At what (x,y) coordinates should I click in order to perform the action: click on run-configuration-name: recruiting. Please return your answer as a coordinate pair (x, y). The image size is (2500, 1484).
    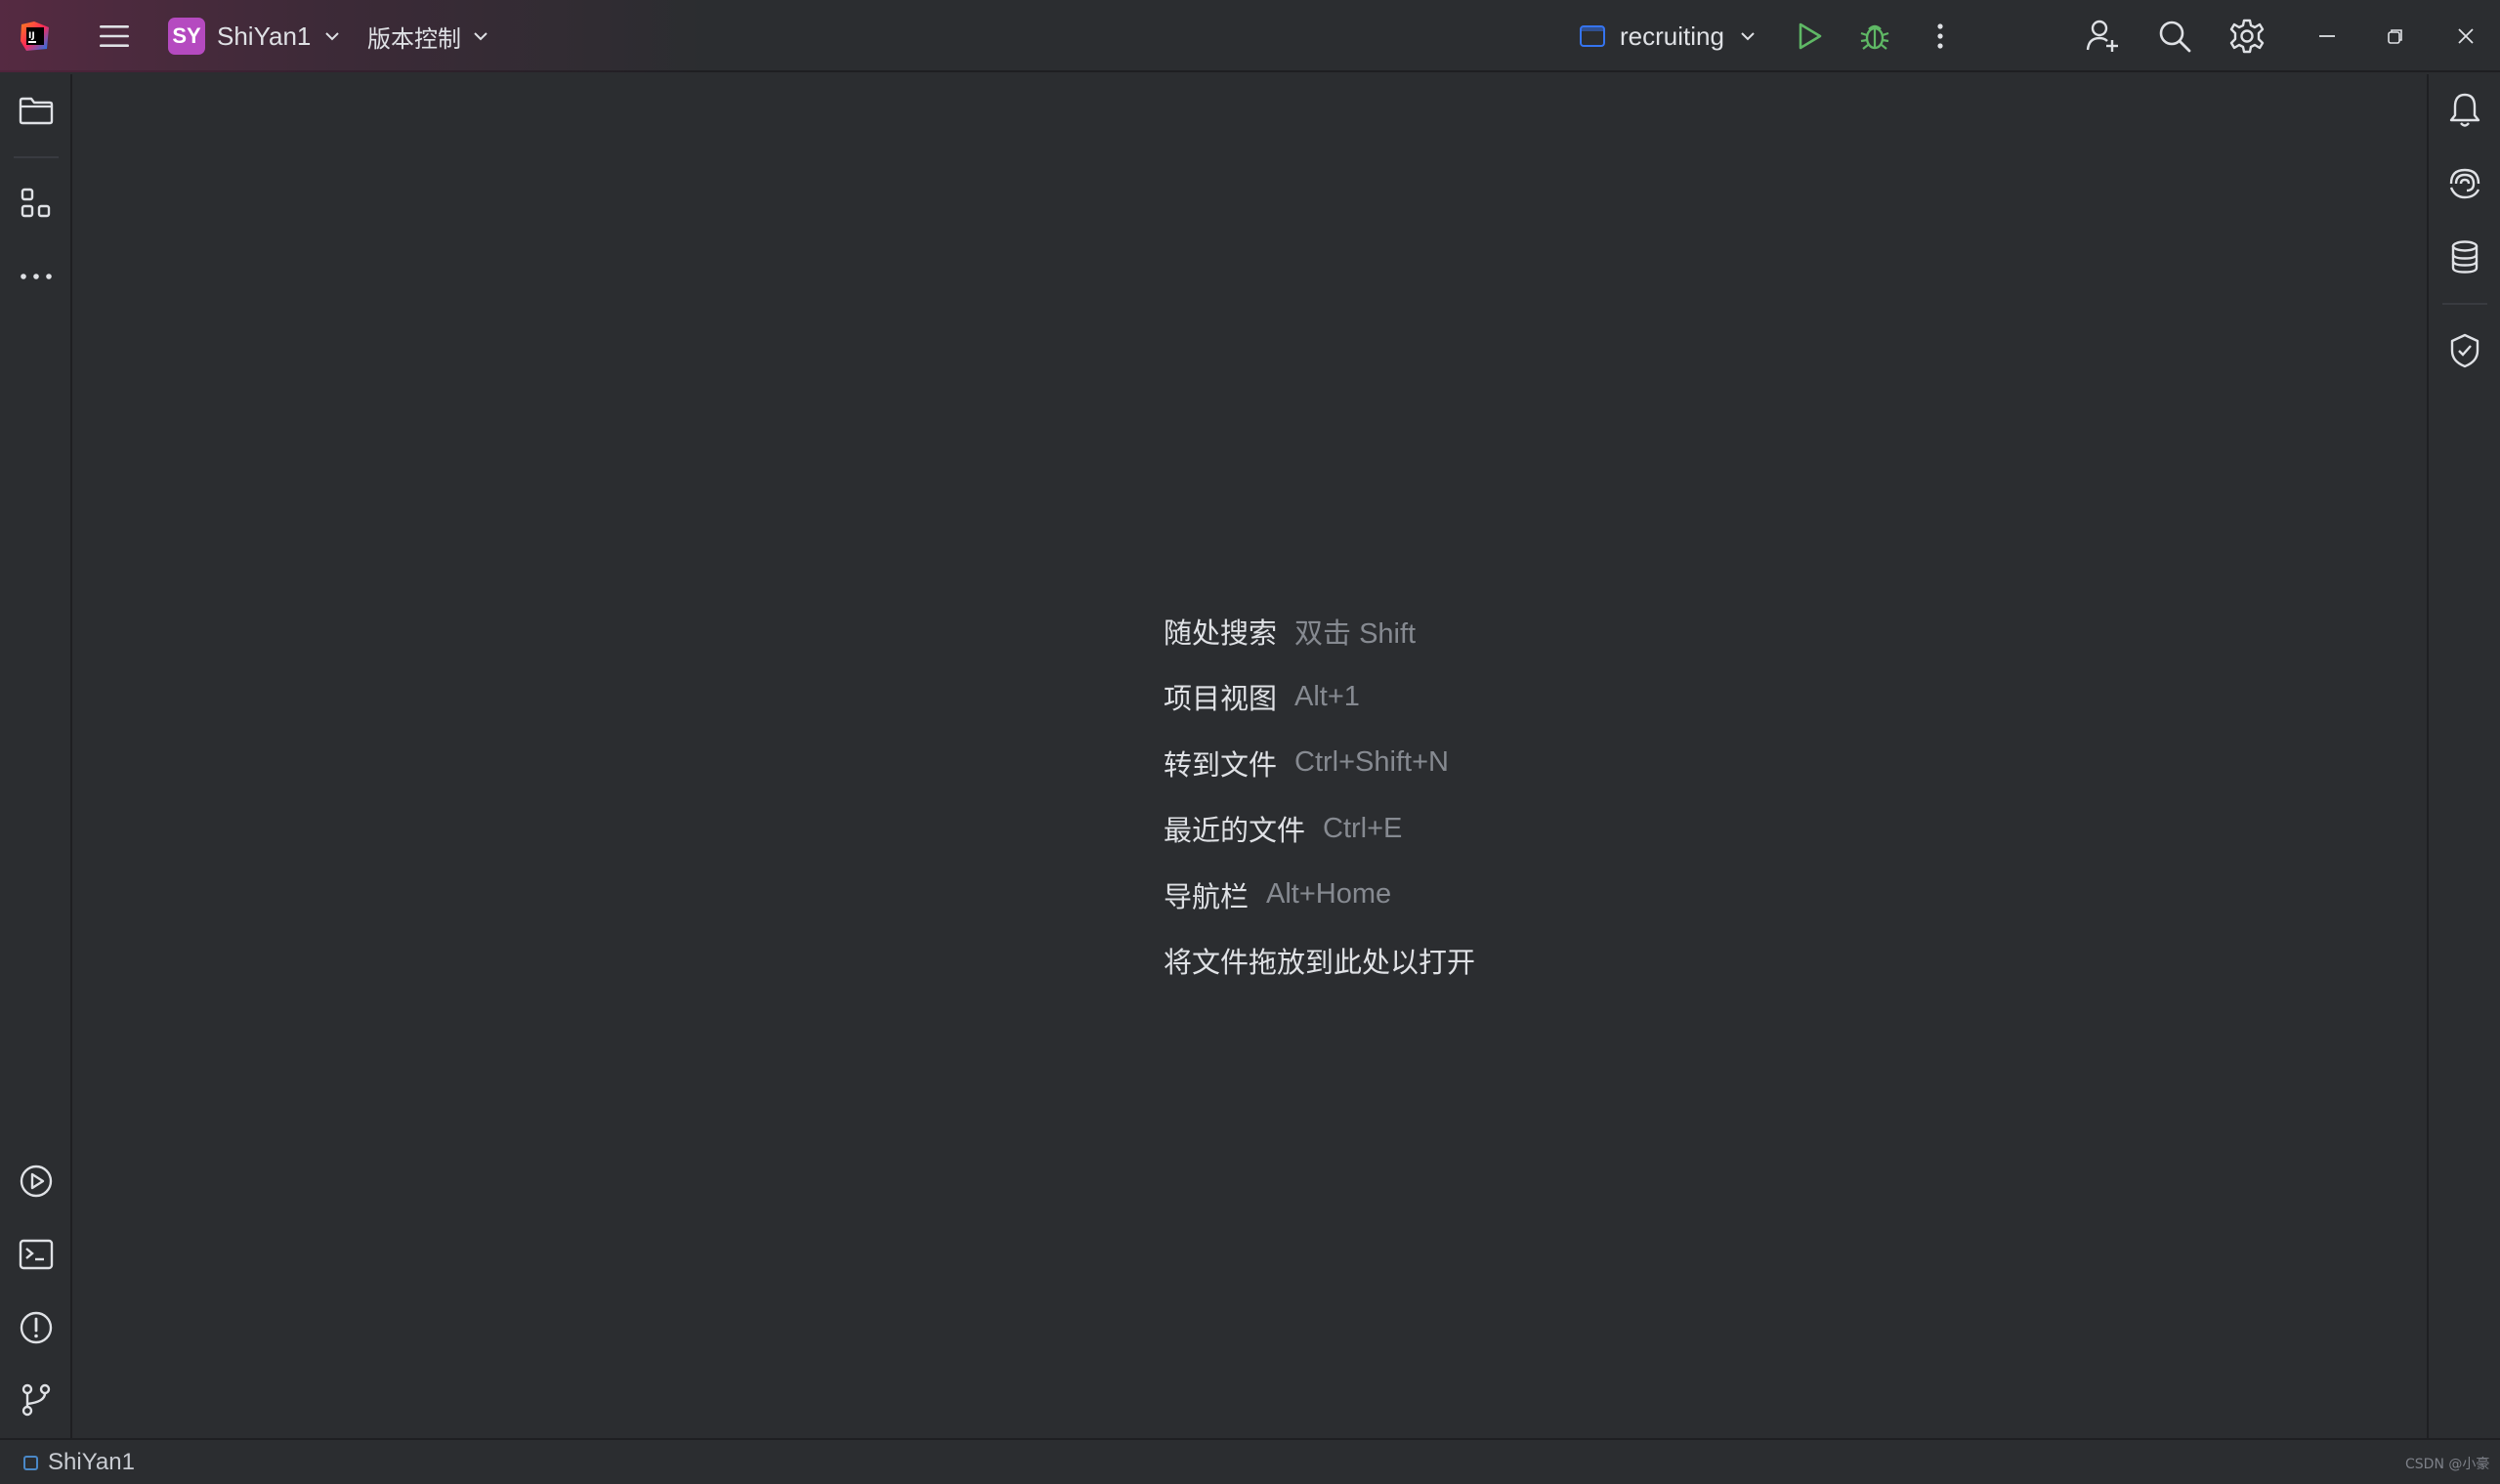
    Looking at the image, I should click on (1672, 36).